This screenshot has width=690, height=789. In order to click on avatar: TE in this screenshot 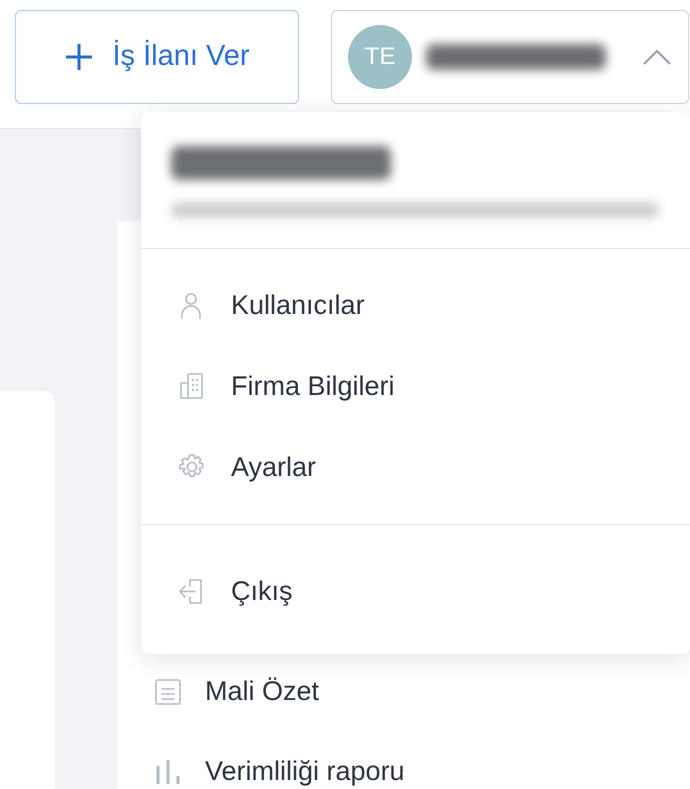, I will do `click(380, 57)`.